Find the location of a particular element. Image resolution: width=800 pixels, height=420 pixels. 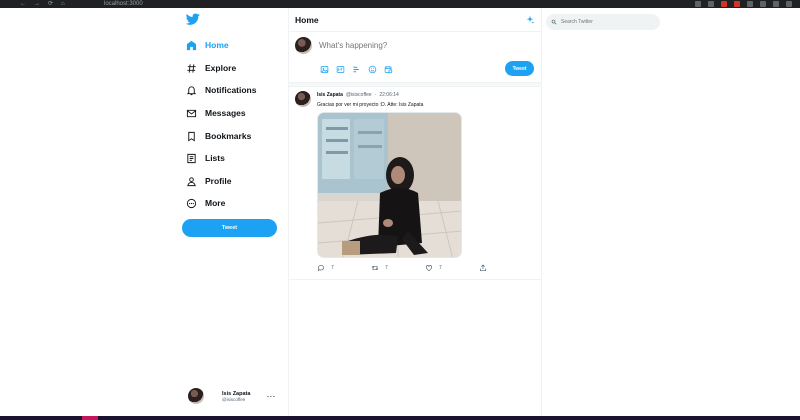

emoji-icon is located at coordinates (372, 69).